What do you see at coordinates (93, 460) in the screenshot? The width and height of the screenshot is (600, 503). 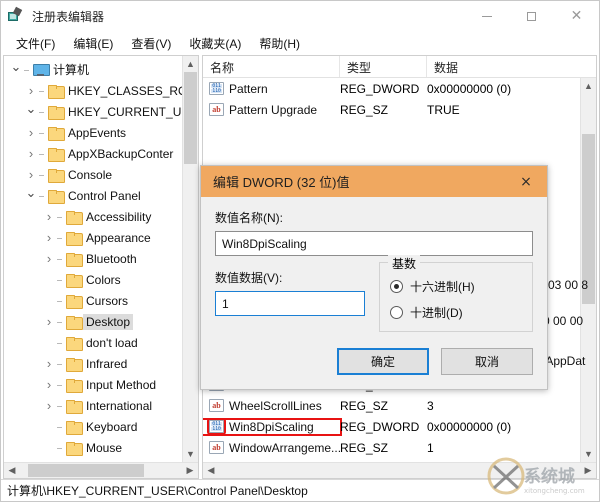 I see `tree-item-personalization: Personalization` at bounding box center [93, 460].